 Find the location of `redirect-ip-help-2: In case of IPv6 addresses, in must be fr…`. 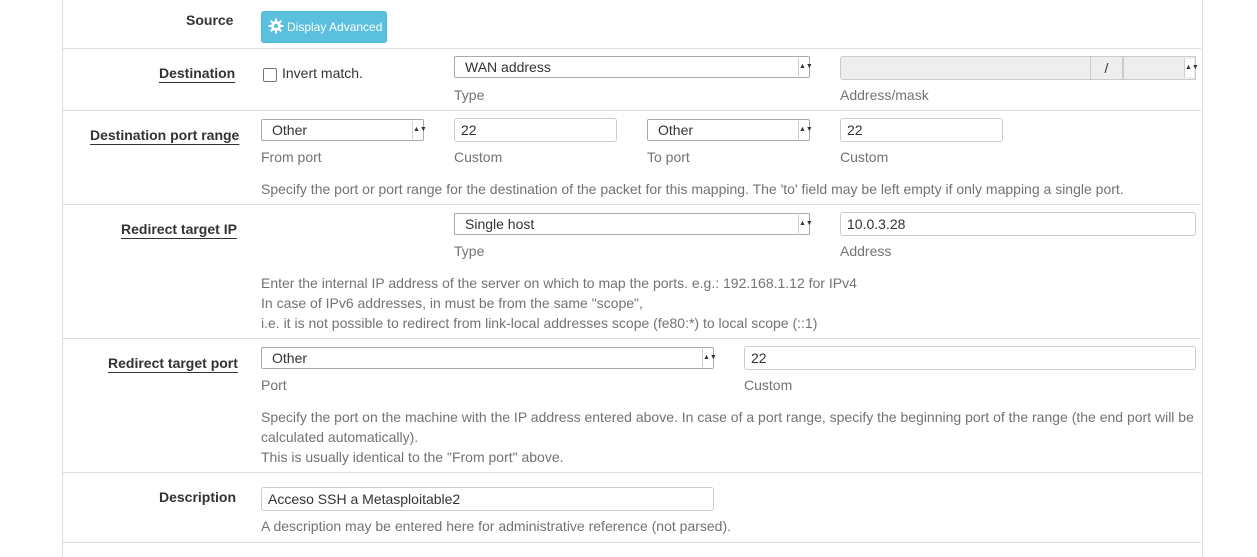

redirect-ip-help-2: In case of IPv6 addresses, in must be fr… is located at coordinates (452, 303).